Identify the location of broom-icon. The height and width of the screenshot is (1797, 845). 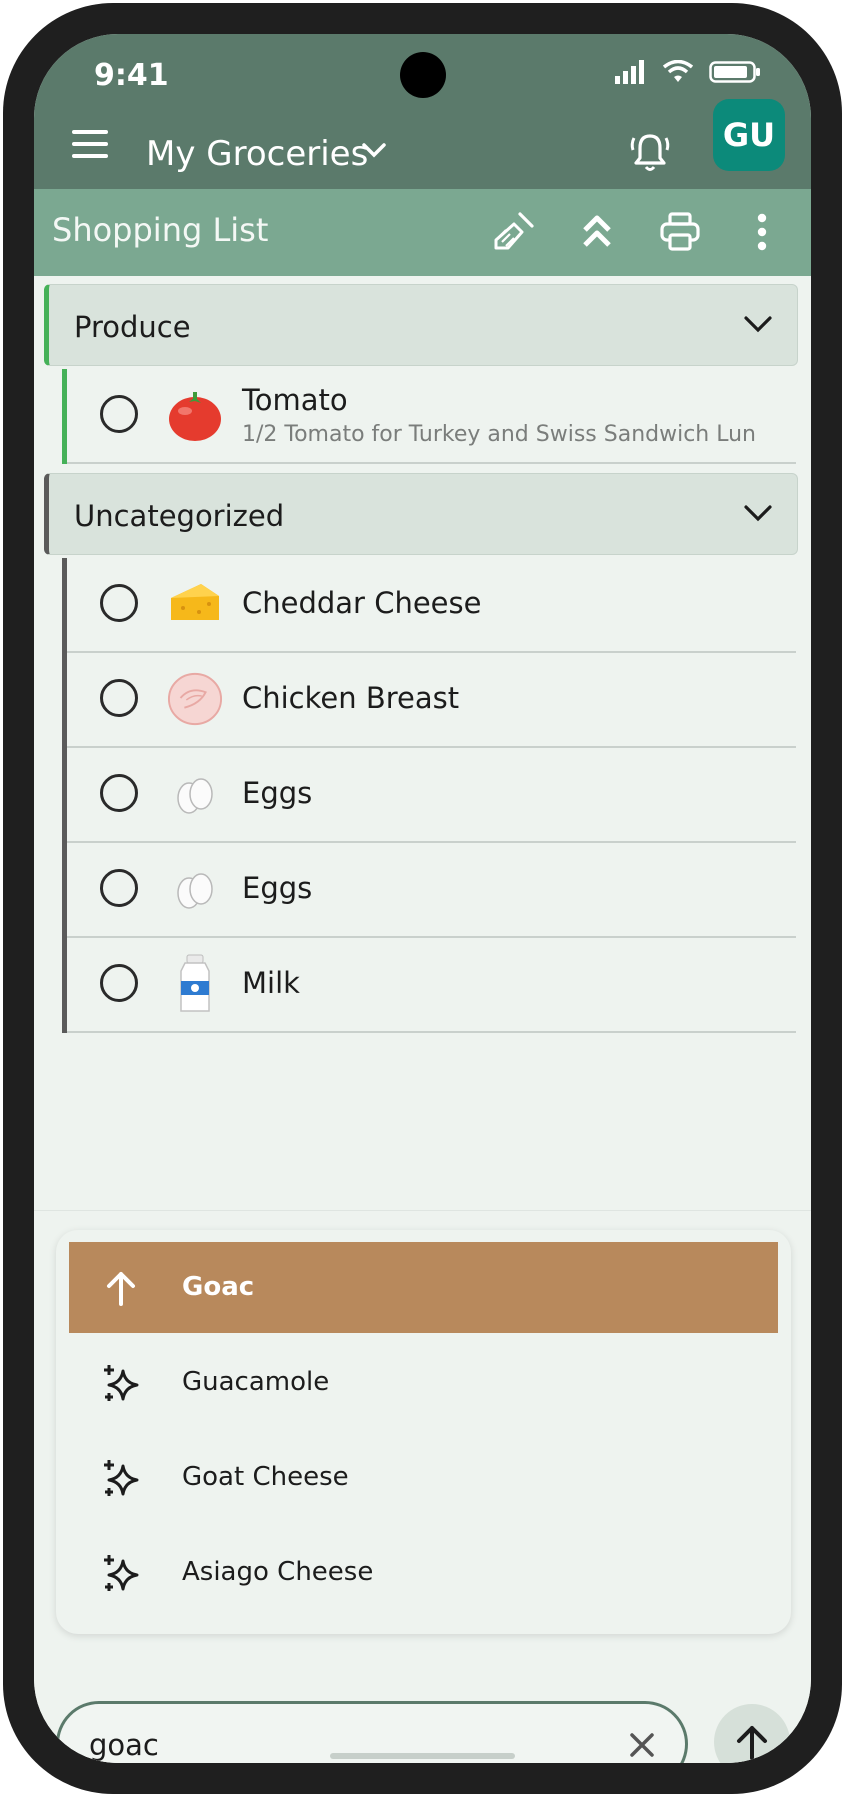
(514, 232).